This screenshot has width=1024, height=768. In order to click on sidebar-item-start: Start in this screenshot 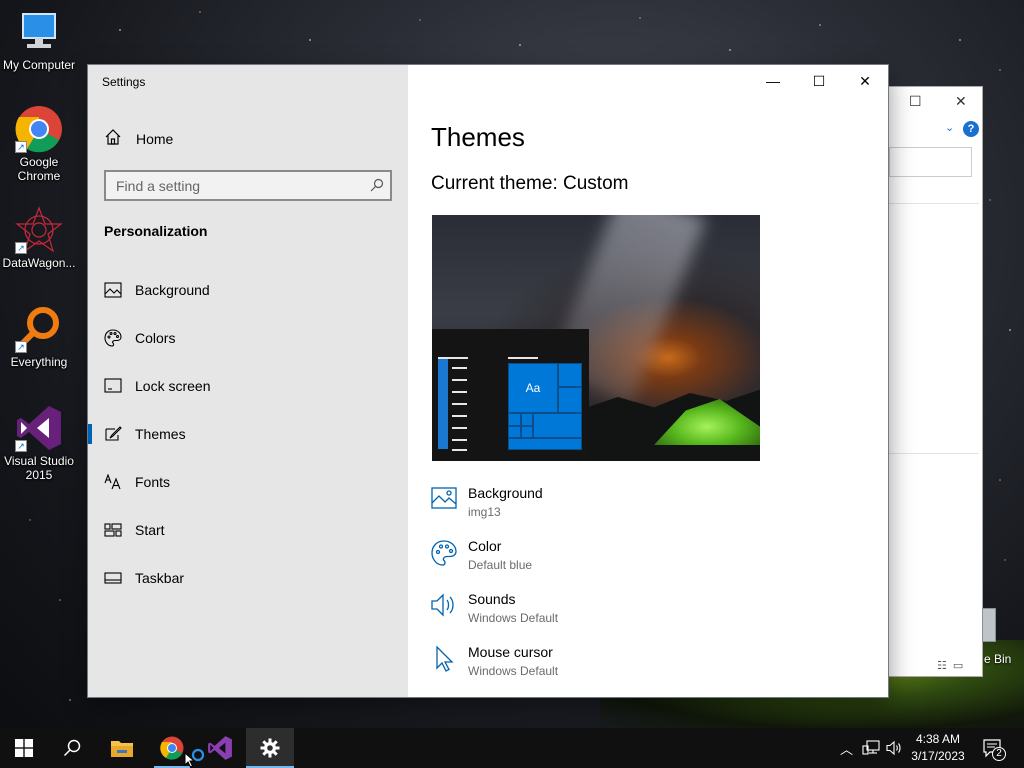, I will do `click(248, 530)`.